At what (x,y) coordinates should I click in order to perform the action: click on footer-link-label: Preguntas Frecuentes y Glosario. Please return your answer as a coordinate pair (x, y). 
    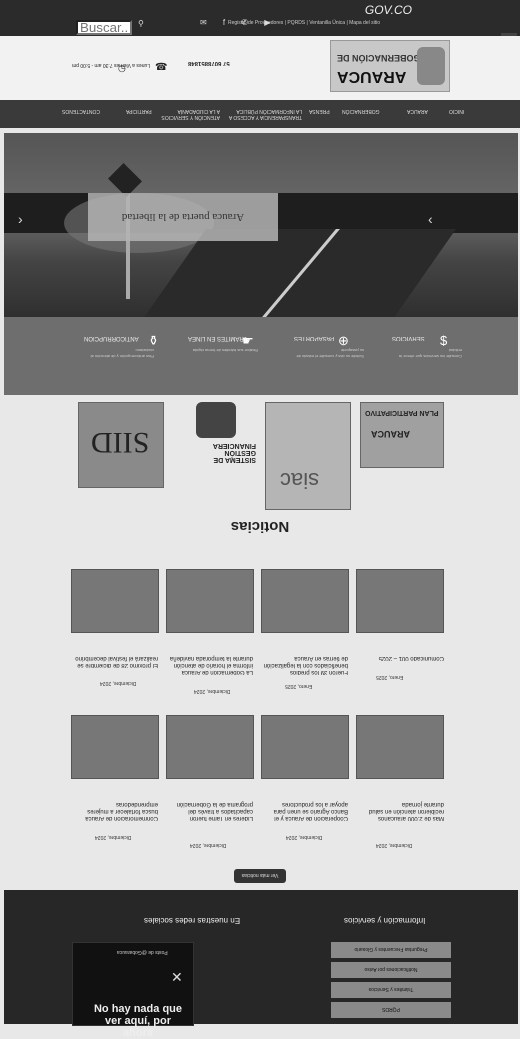
    Looking at the image, I should click on (391, 949).